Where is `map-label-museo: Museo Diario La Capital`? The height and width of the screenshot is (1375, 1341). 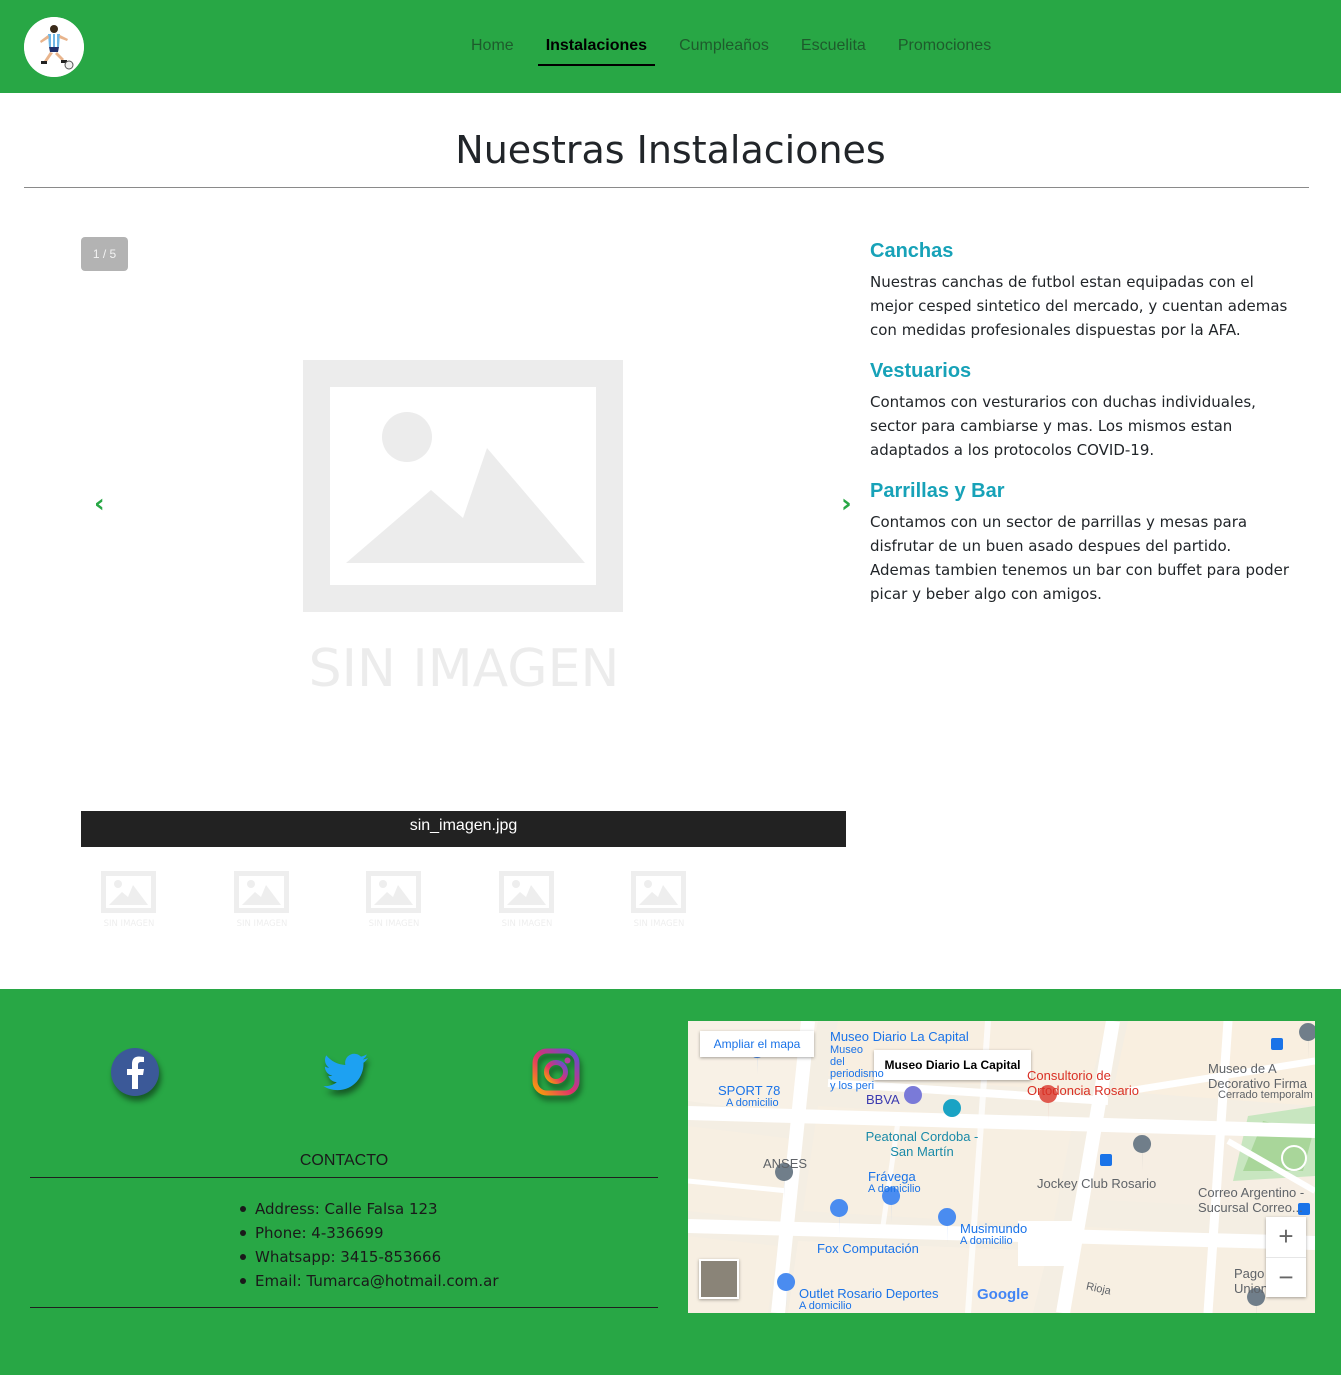
map-label-museo: Museo Diario La Capital is located at coordinates (899, 1036).